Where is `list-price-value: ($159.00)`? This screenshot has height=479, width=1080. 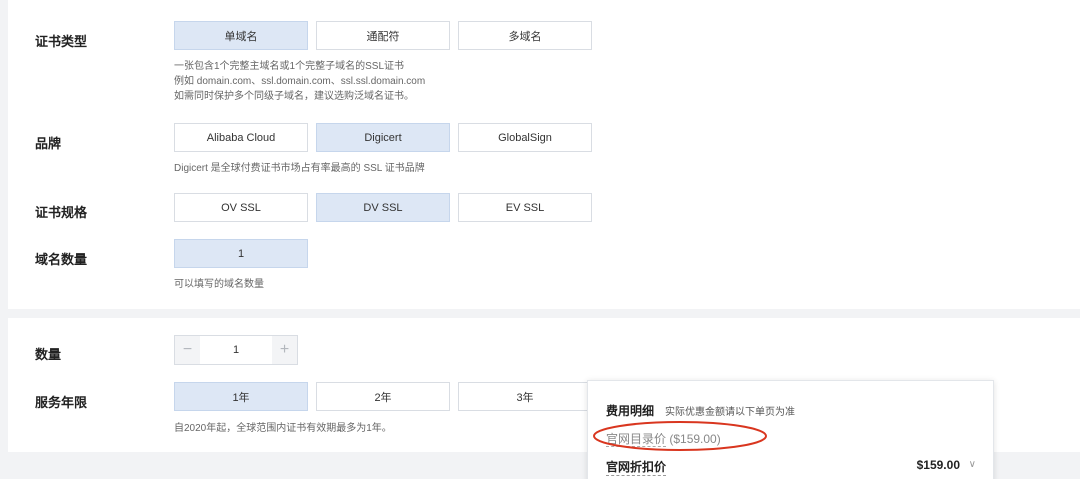 list-price-value: ($159.00) is located at coordinates (695, 439).